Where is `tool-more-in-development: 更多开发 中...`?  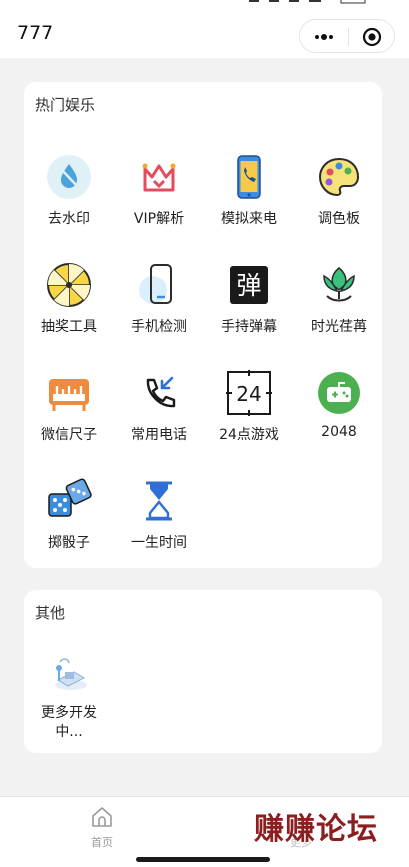
tool-more-in-development: 更多开发 中... is located at coordinates (69, 699).